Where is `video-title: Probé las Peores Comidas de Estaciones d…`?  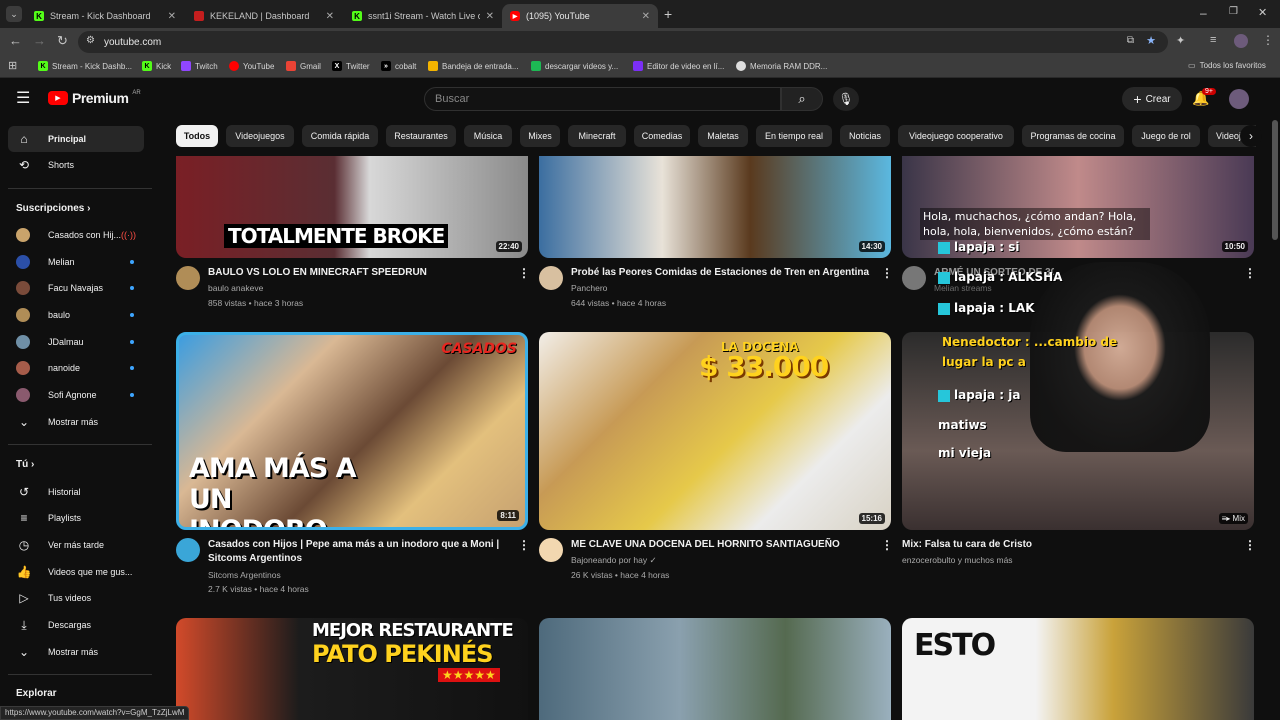 video-title: Probé las Peores Comidas de Estaciones d… is located at coordinates (723, 273).